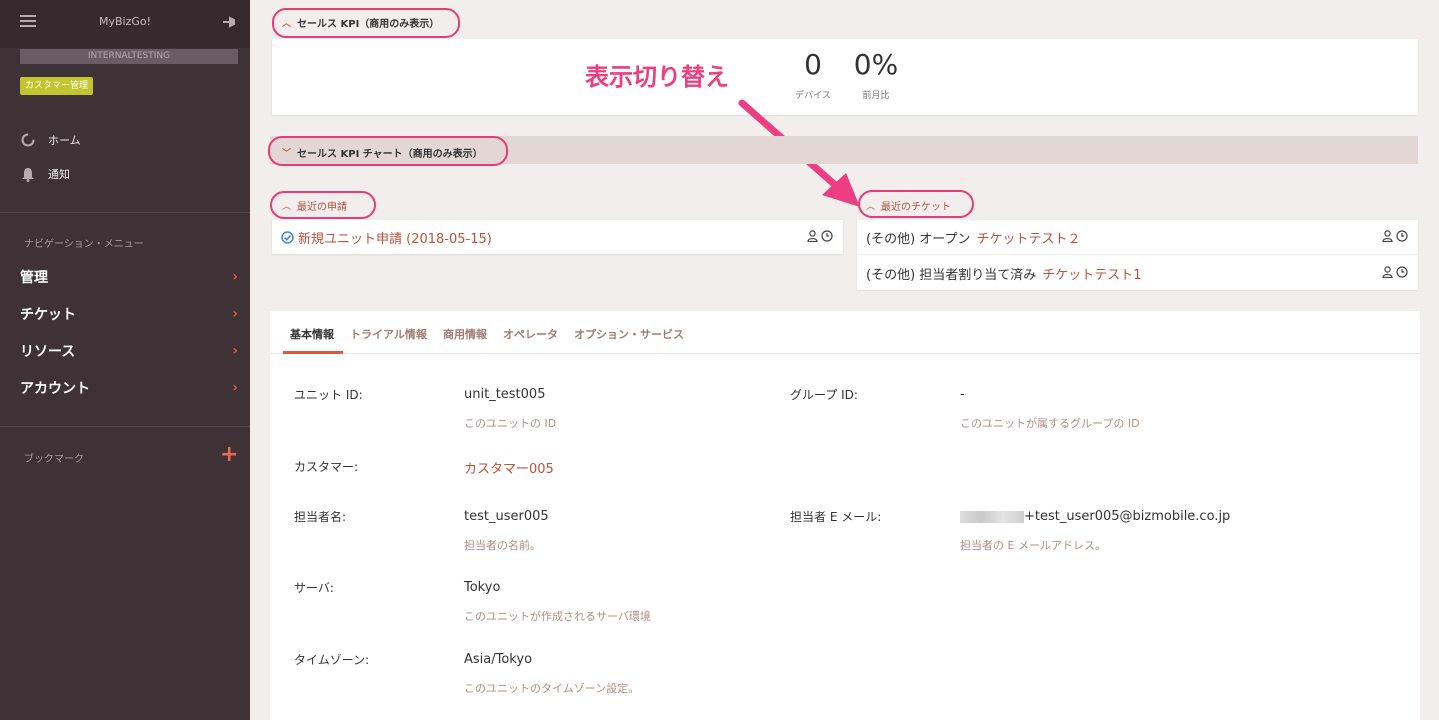  Describe the element at coordinates (48, 352) in the screenshot. I see `nav-item-label: リソース` at that location.